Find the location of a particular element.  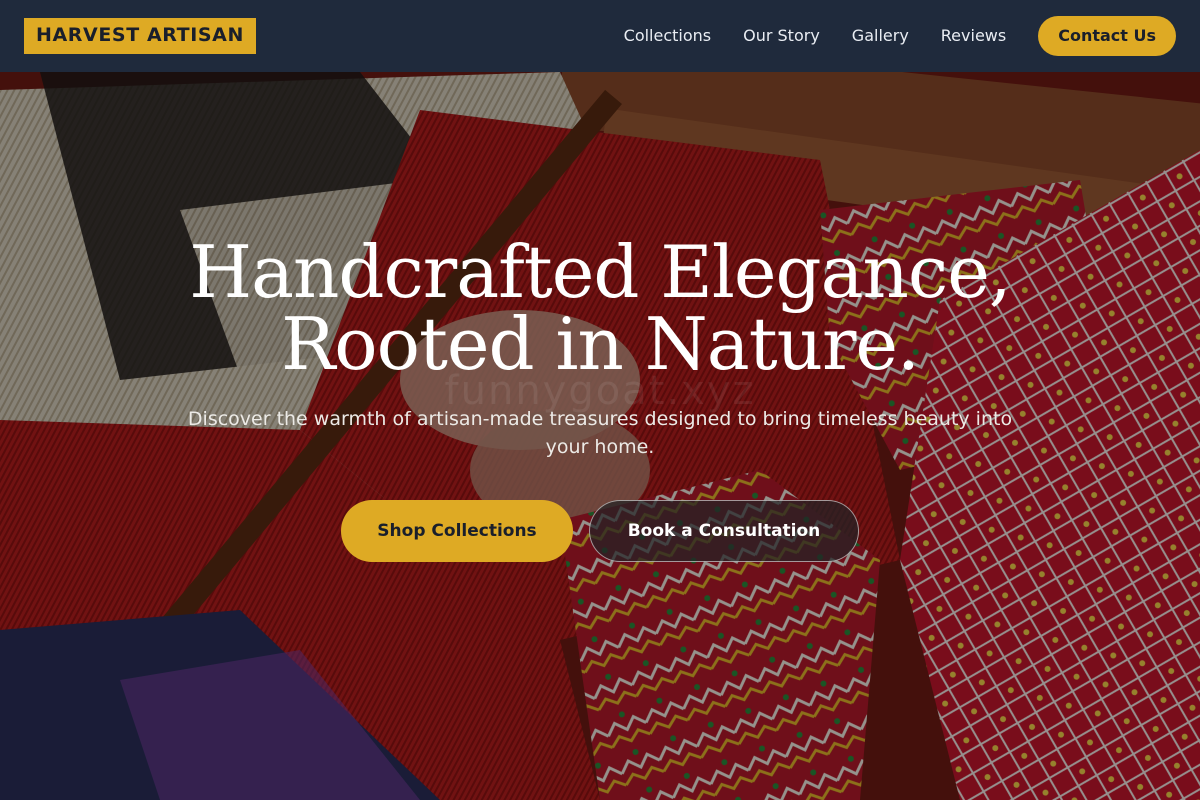

brand-logo: HARVEST ARTISAN is located at coordinates (140, 36).